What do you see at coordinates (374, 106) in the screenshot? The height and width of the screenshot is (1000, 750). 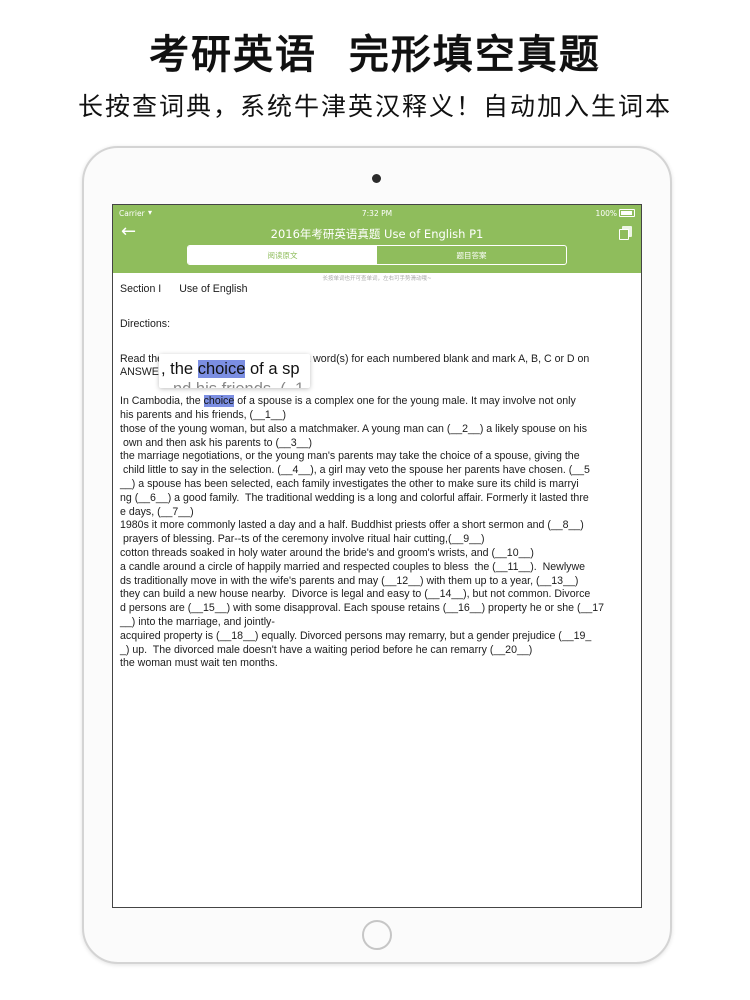 I see `promo-subtitle: 长按查词典，系统牛津英汉释义！自动加入生词本` at bounding box center [374, 106].